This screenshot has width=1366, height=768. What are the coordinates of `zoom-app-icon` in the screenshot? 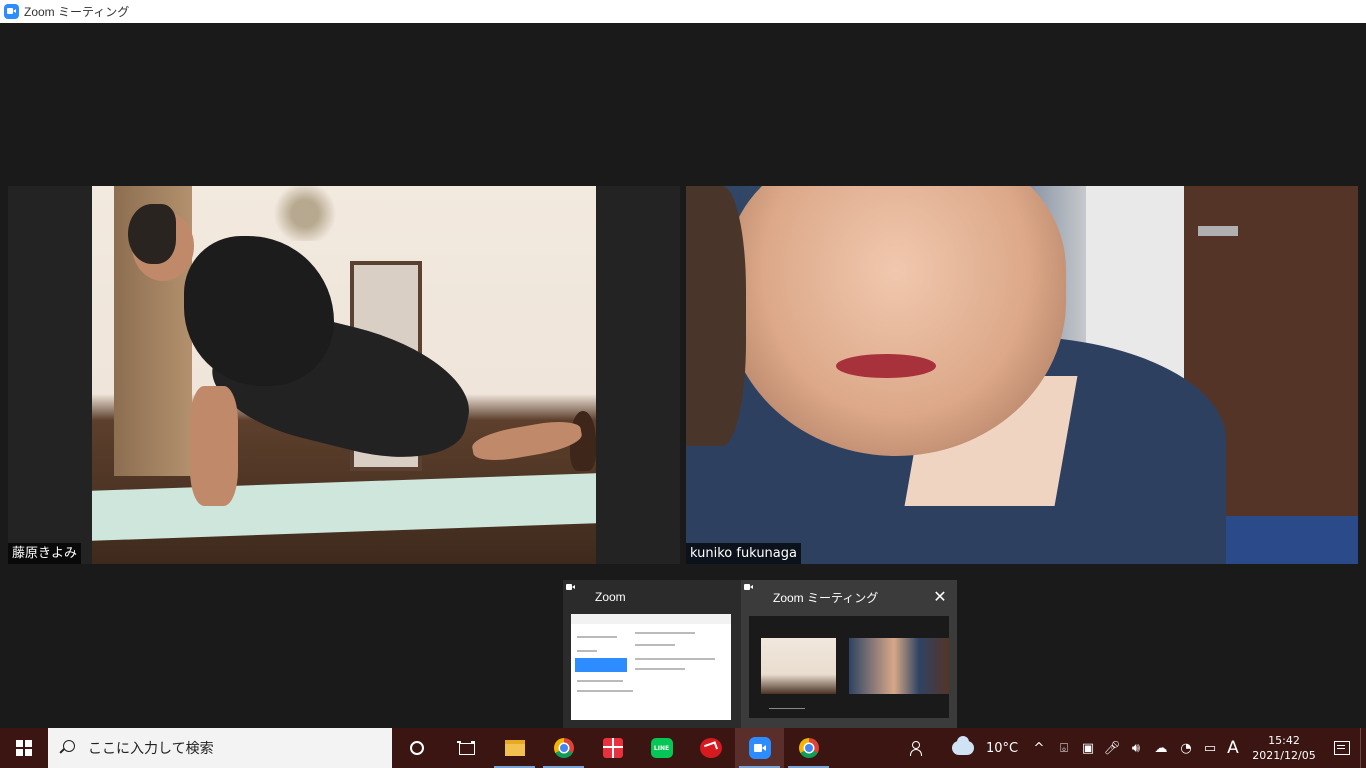 It's located at (11, 11).